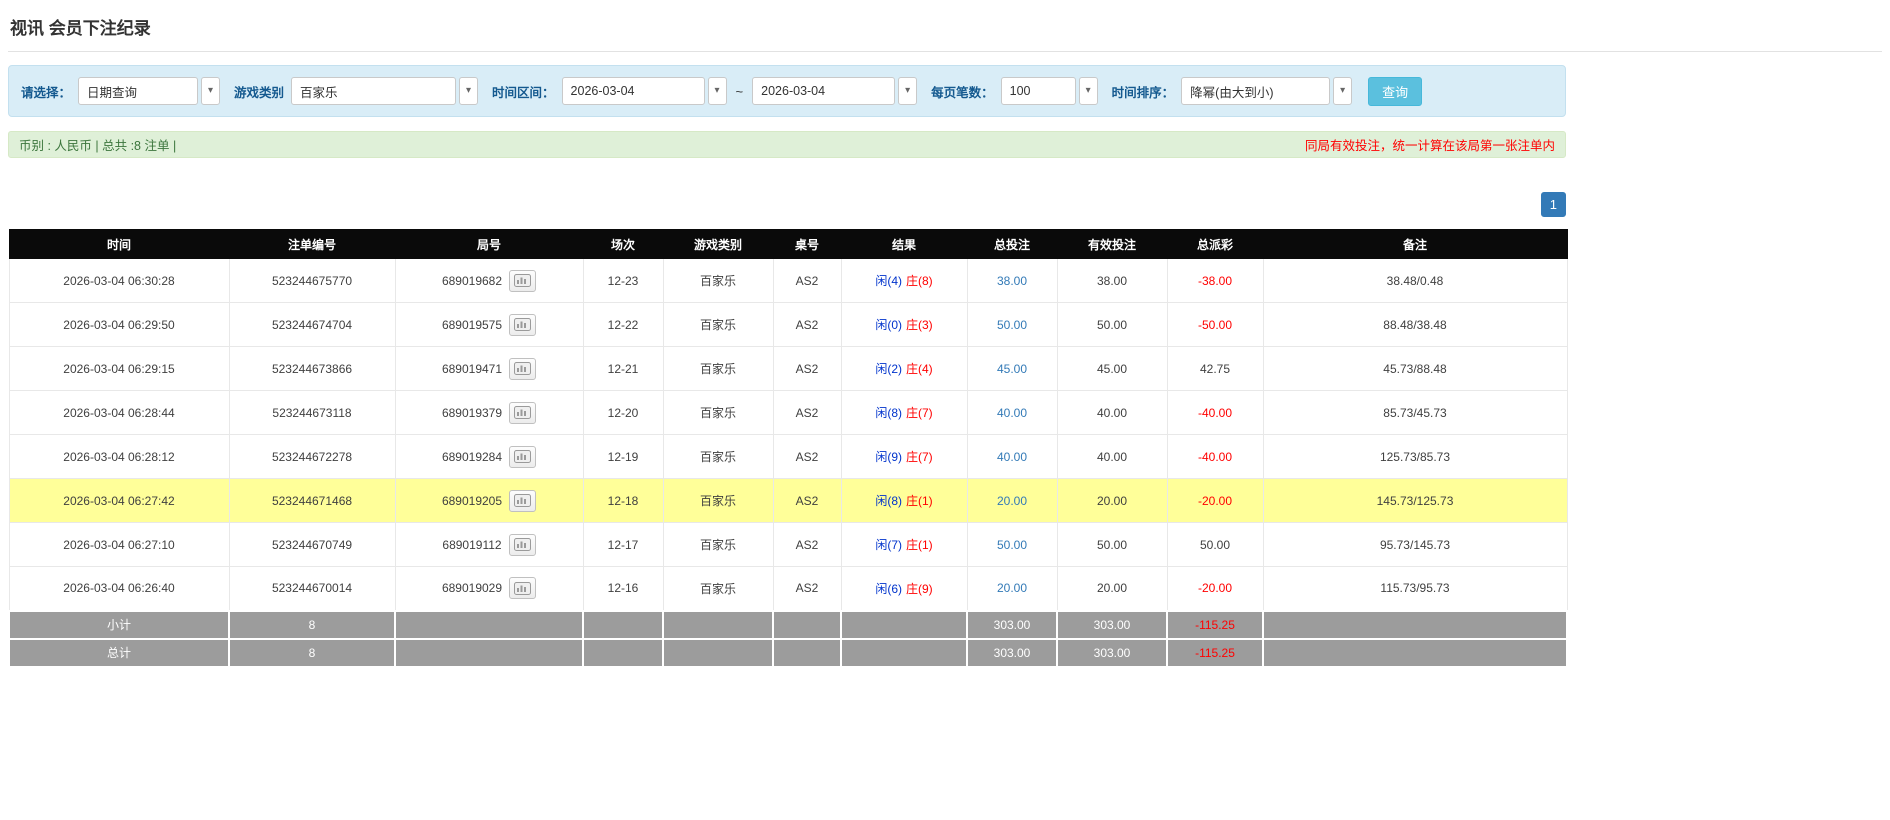 The image size is (1890, 820). What do you see at coordinates (919, 457) in the screenshot?
I see `banker-result: 庄(7)` at bounding box center [919, 457].